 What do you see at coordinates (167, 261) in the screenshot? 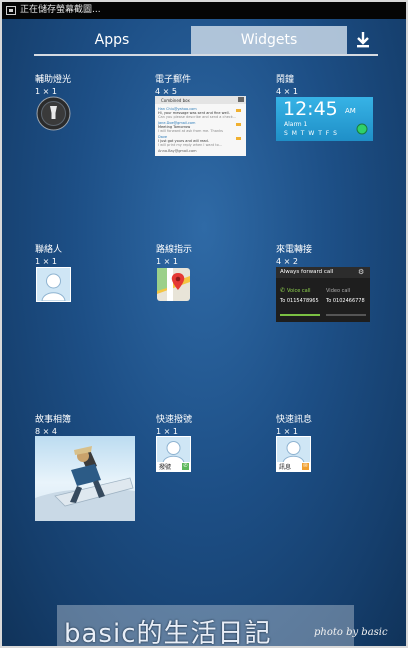
I see `widget-size-directions: 1 × 1` at bounding box center [167, 261].